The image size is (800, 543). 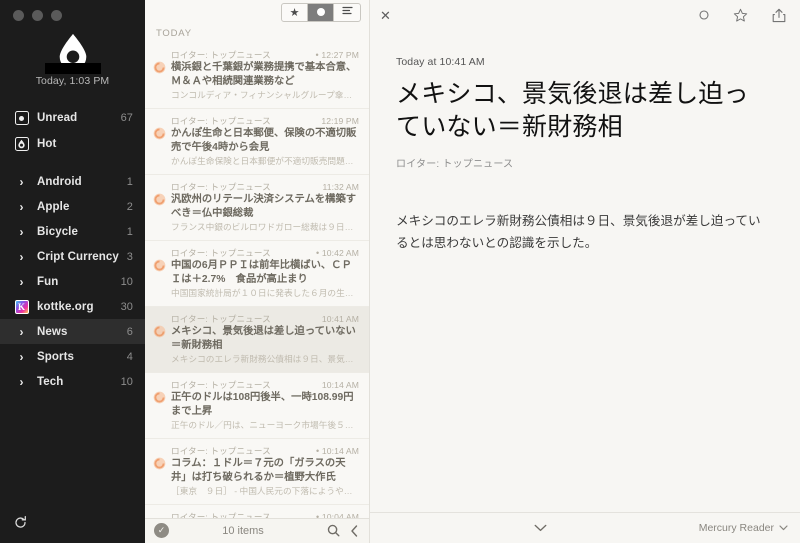 I want to click on article-source: ロイター: トップニュース, so click(x=455, y=164).